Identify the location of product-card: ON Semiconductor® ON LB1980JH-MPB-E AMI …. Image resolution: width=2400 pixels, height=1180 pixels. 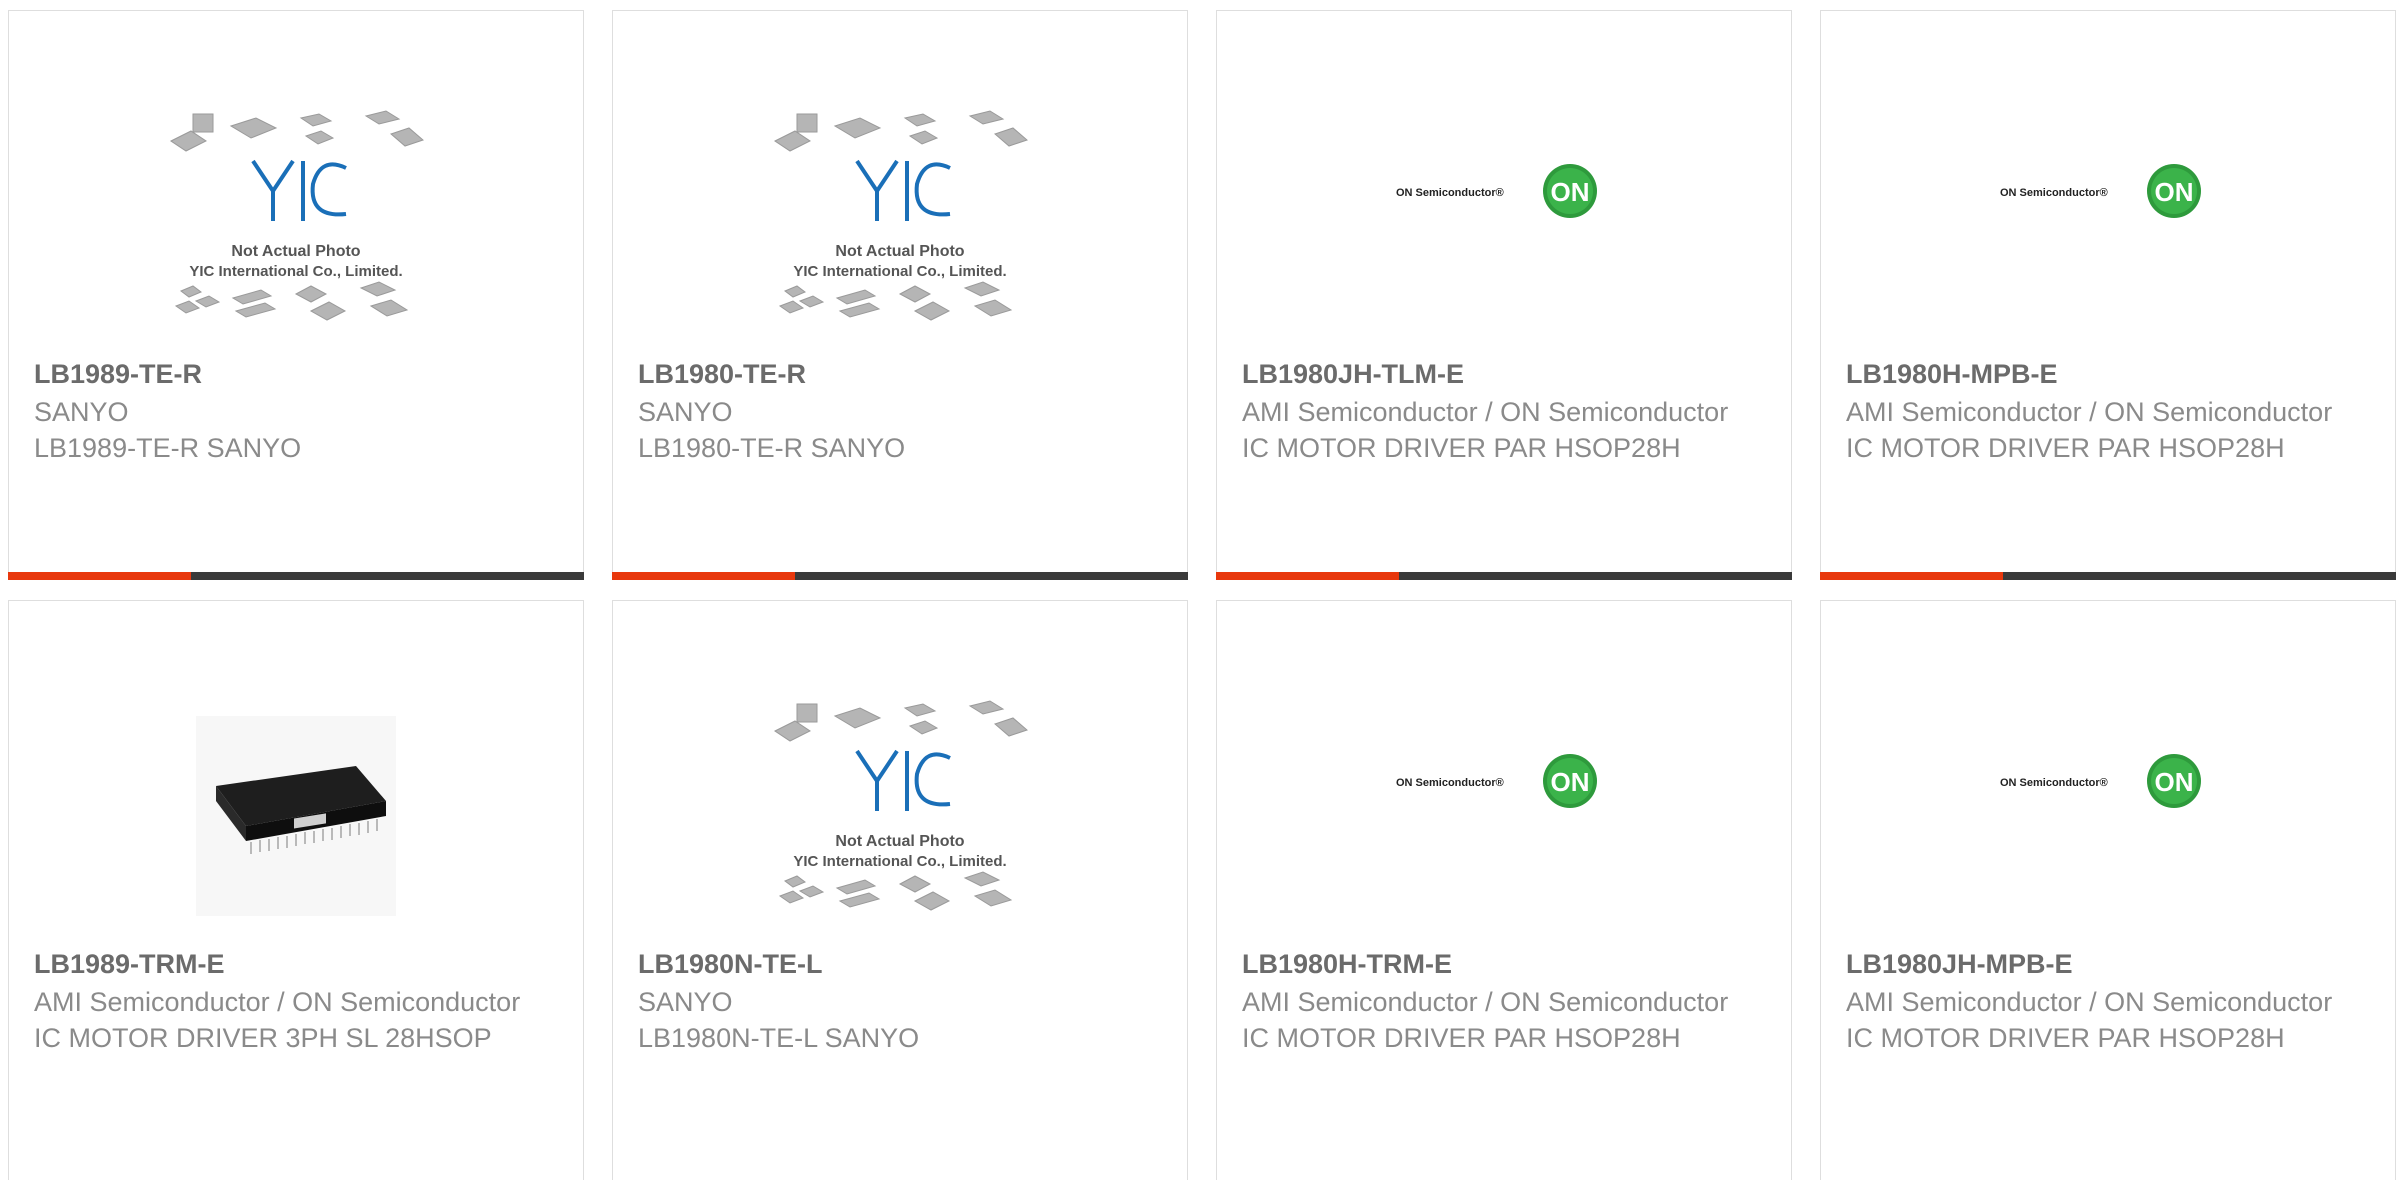
(2108, 890).